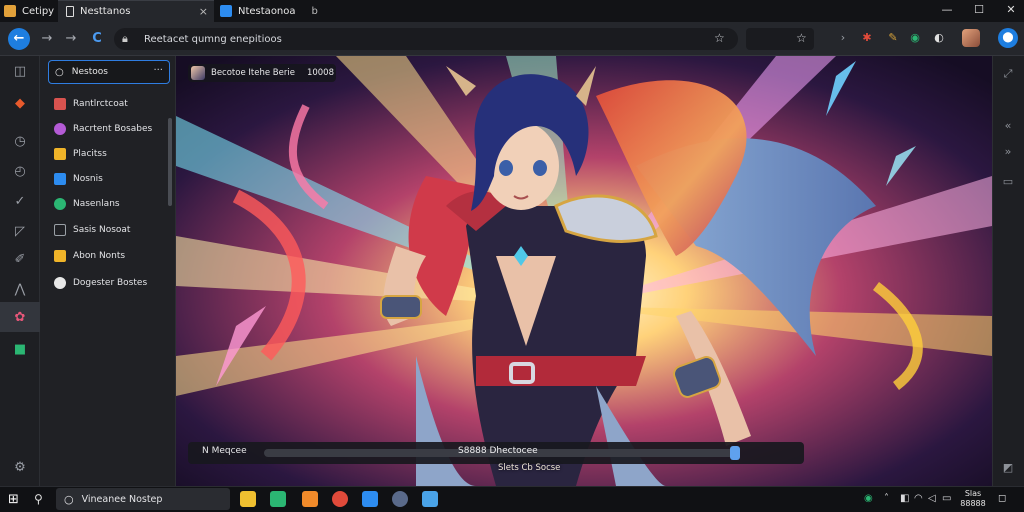 This screenshot has width=1024, height=512. What do you see at coordinates (13, 499) in the screenshot?
I see `start-icon: ⊞` at bounding box center [13, 499].